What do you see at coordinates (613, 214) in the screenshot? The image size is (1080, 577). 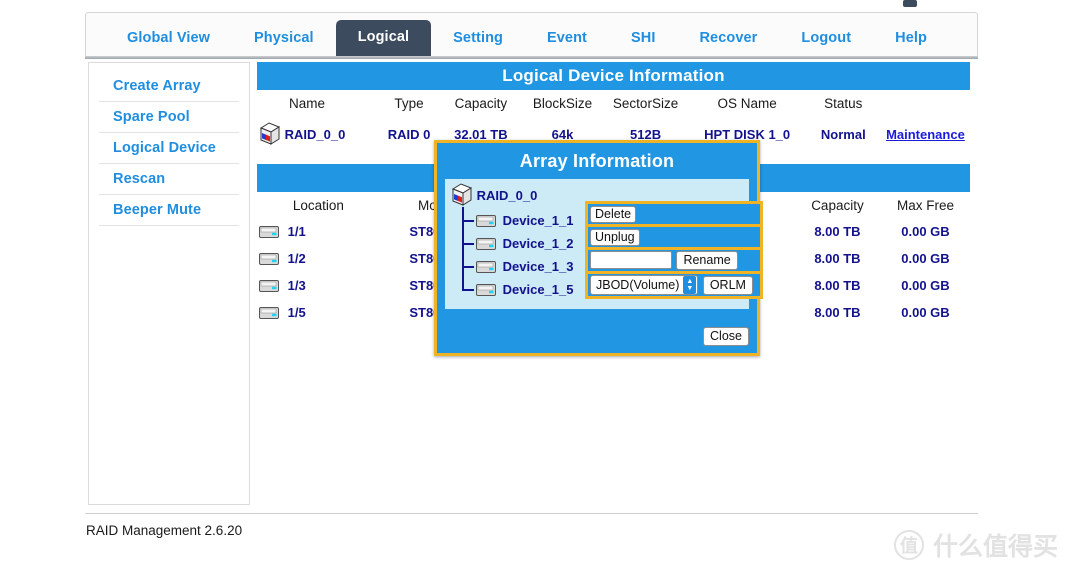 I see `delete-button: Delete` at bounding box center [613, 214].